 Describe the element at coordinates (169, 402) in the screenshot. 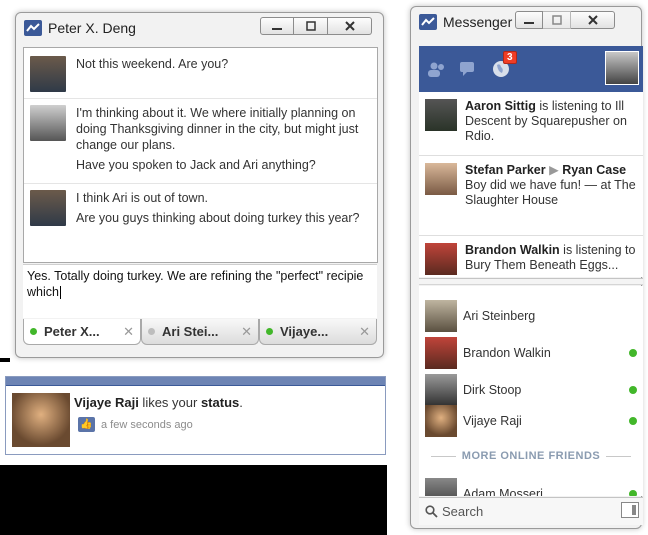

I see `notification-verb: likes your` at that location.